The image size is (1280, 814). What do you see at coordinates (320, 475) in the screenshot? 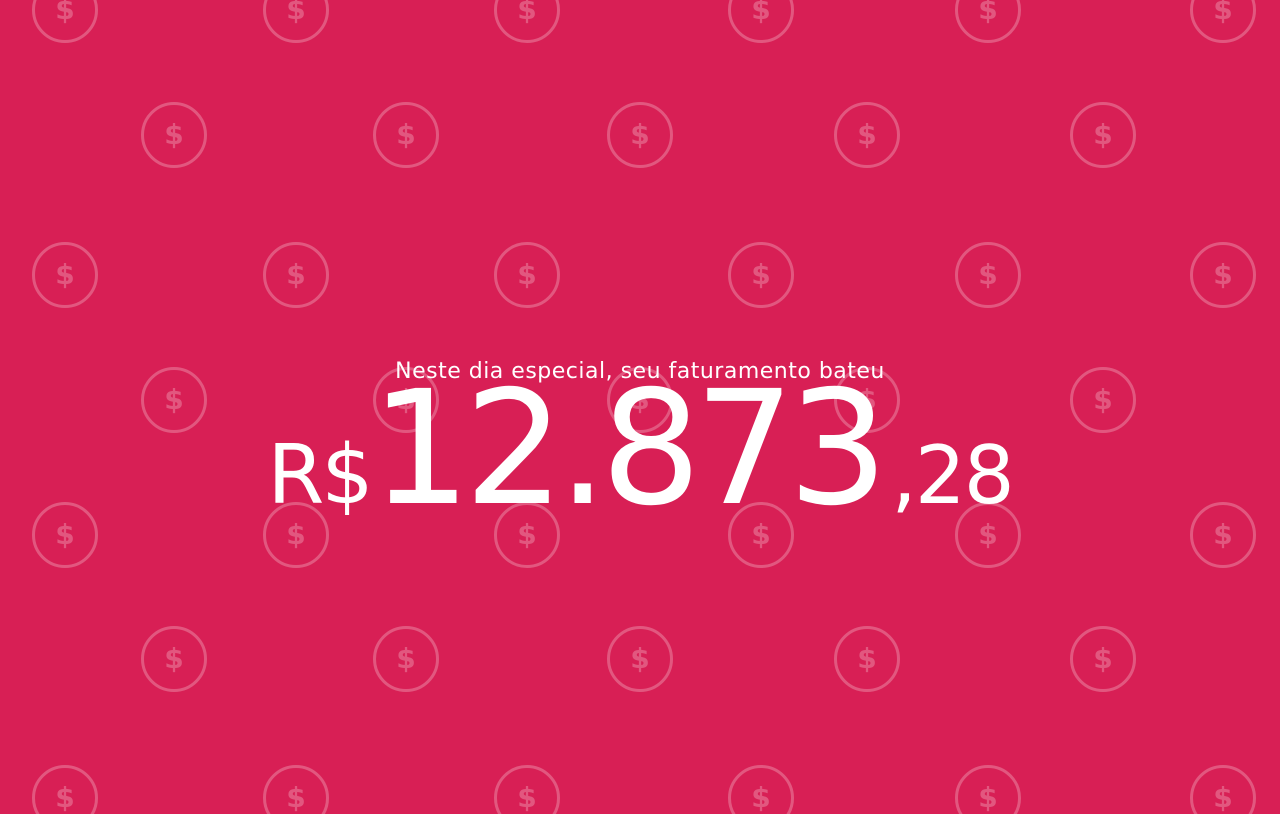
I see `currency-symbol: R$` at bounding box center [320, 475].